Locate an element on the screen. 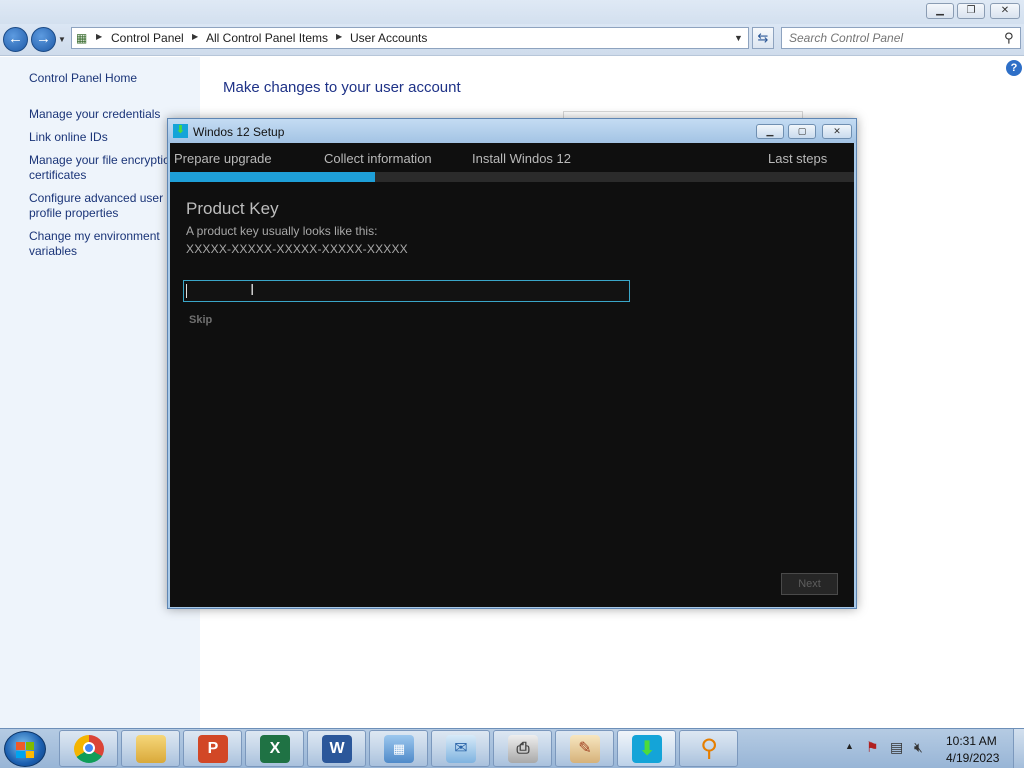 The height and width of the screenshot is (768, 1024). start-button is located at coordinates (25, 749).